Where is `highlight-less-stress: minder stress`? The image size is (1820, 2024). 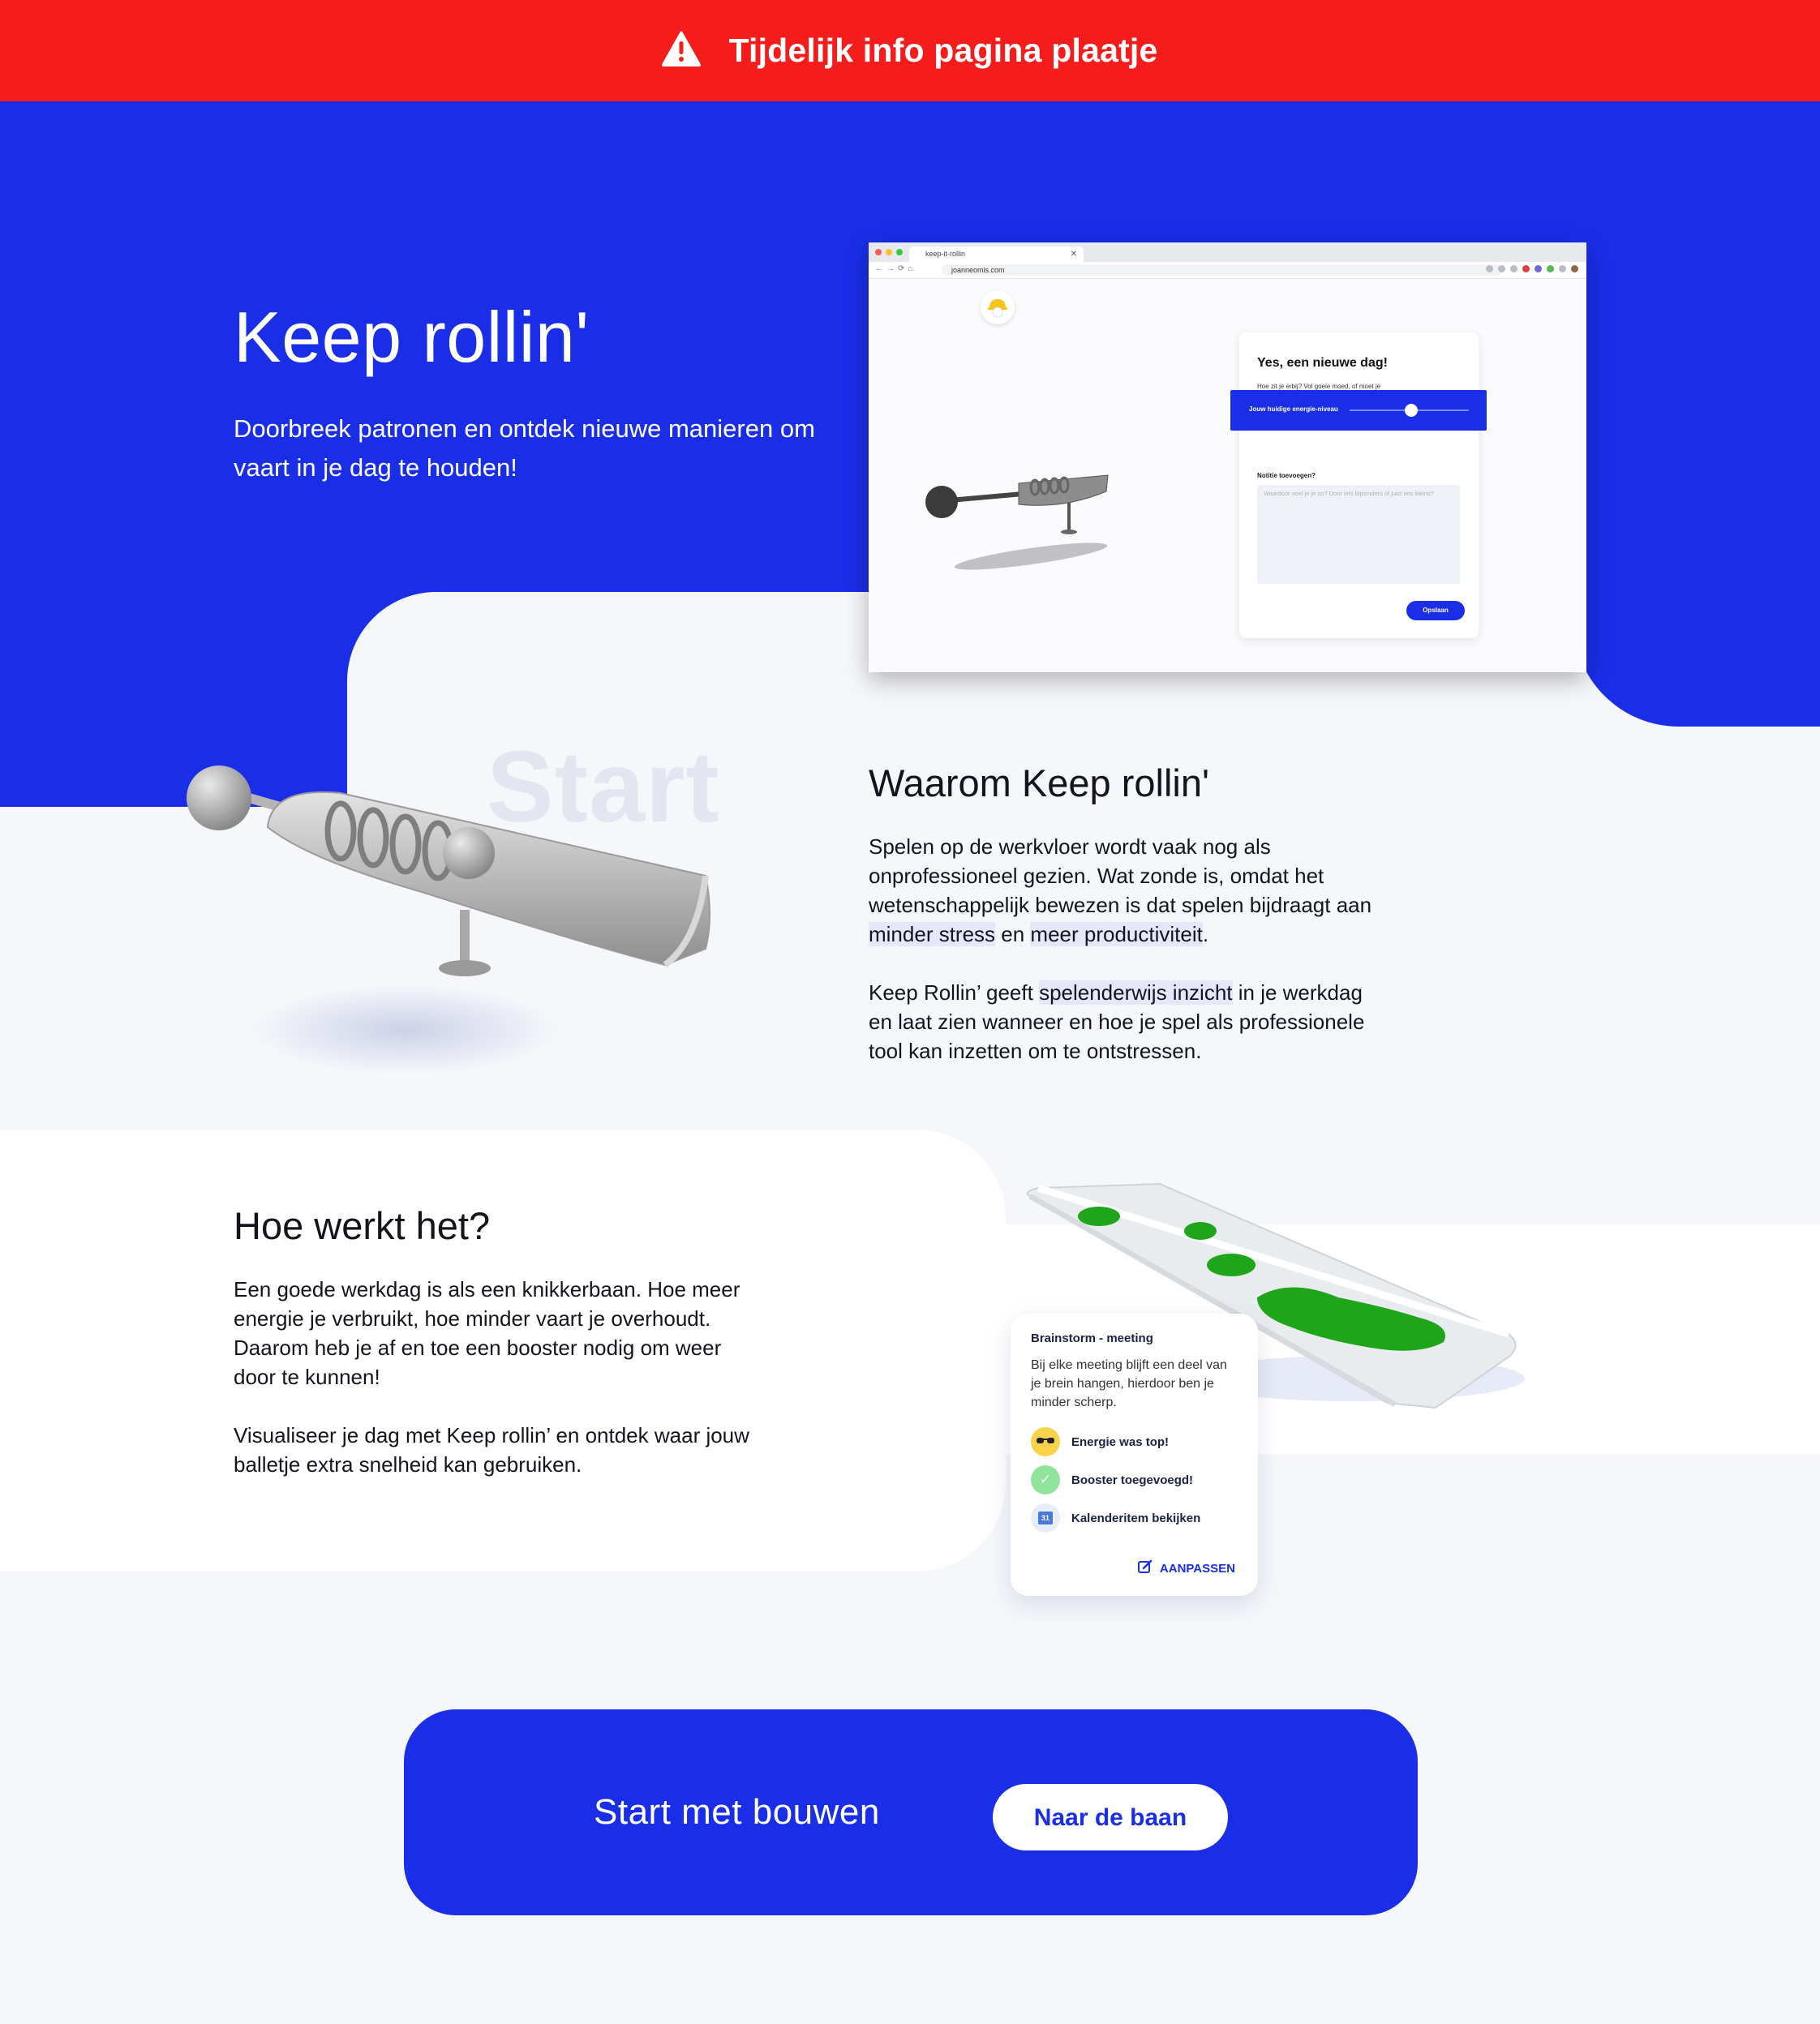 highlight-less-stress: minder stress is located at coordinates (933, 934).